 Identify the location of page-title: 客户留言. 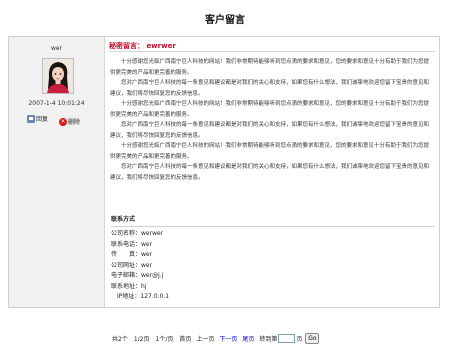
(225, 20).